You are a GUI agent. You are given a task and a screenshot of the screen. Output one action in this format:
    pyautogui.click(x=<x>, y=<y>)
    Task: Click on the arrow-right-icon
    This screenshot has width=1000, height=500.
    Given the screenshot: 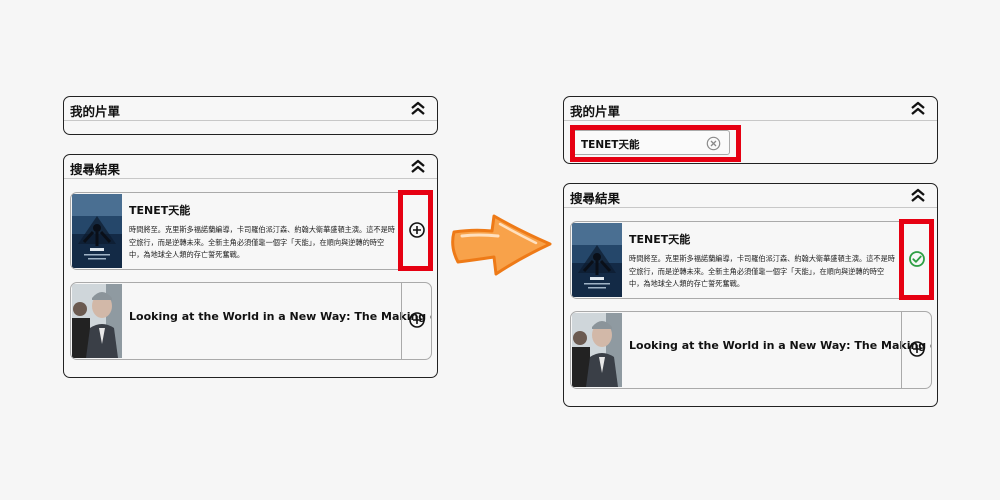 What is the action you would take?
    pyautogui.click(x=501, y=245)
    